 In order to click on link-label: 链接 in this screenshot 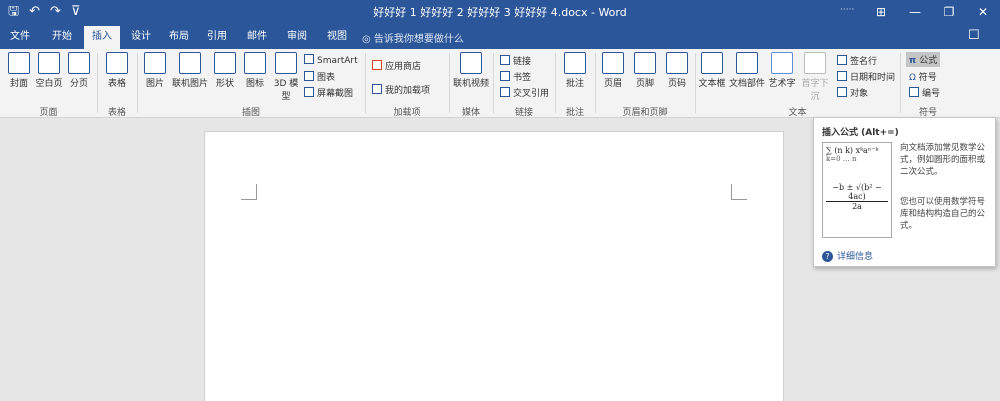, I will do `click(522, 62)`.